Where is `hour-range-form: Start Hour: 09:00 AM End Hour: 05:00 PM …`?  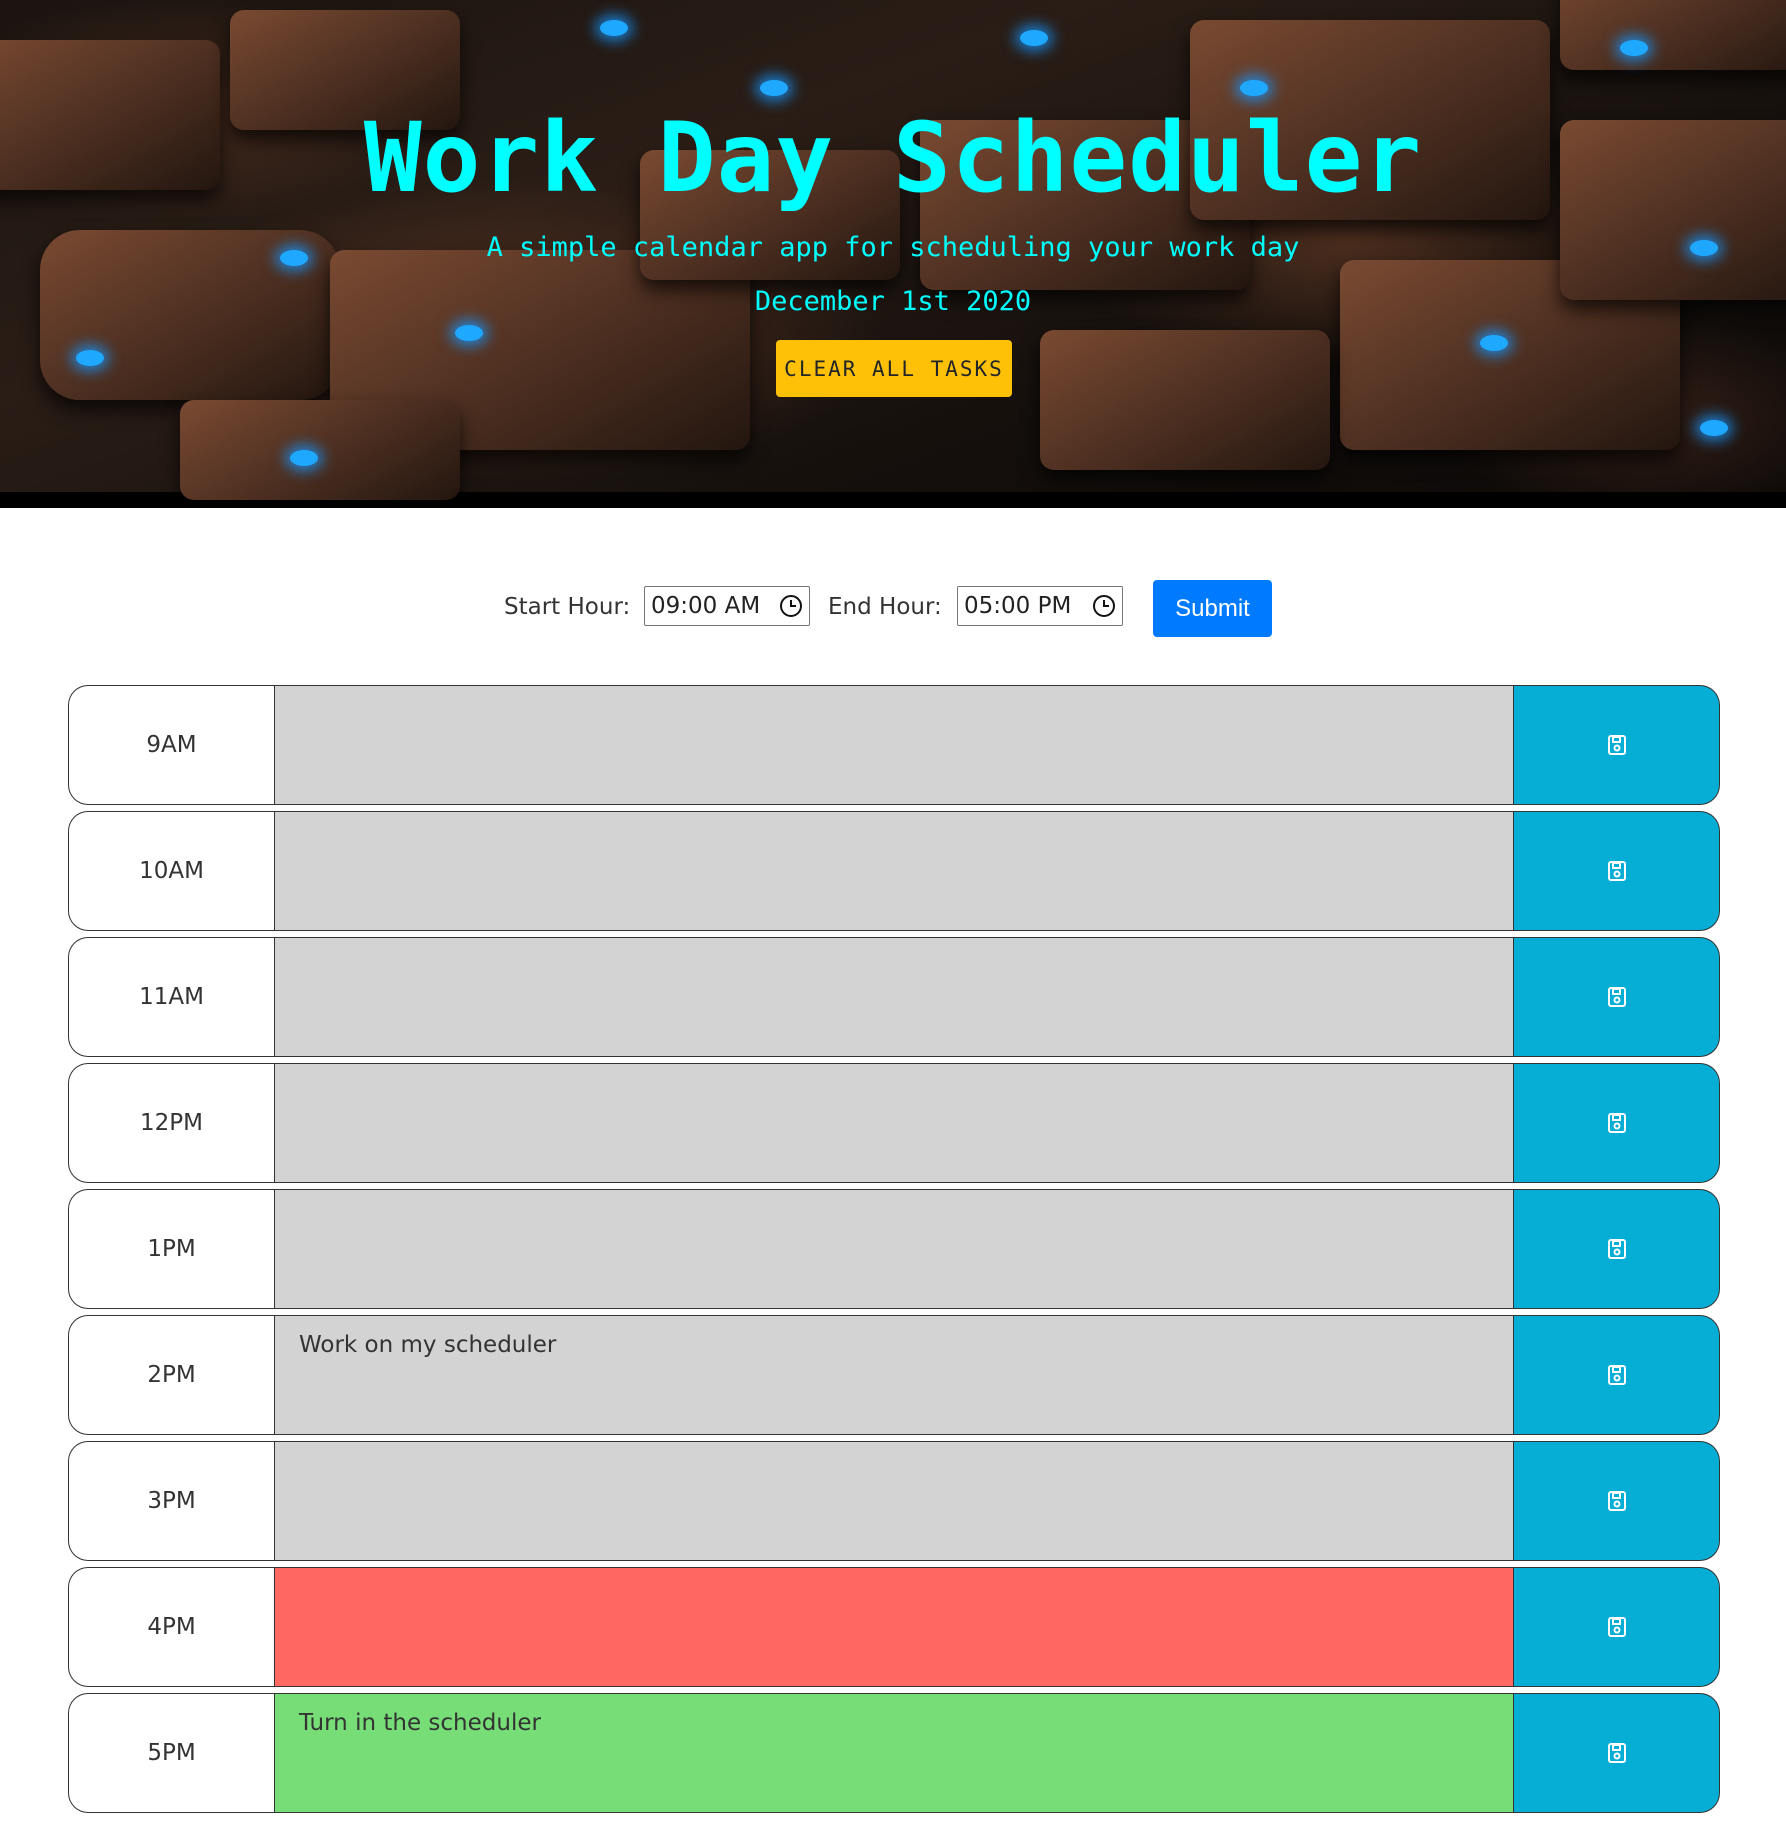
hour-range-form: Start Hour: 09:00 AM End Hour: 05:00 PM … is located at coordinates (893, 609).